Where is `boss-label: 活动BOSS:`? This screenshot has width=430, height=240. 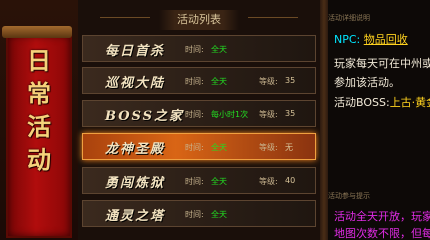 boss-label: 活动BOSS: is located at coordinates (362, 102).